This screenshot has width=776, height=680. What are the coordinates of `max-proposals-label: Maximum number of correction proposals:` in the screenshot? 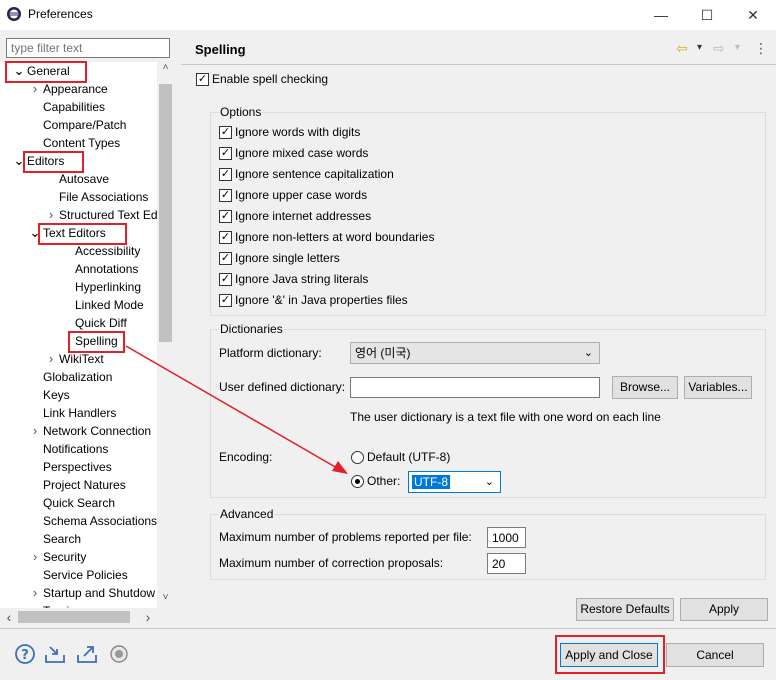 It's located at (331, 563).